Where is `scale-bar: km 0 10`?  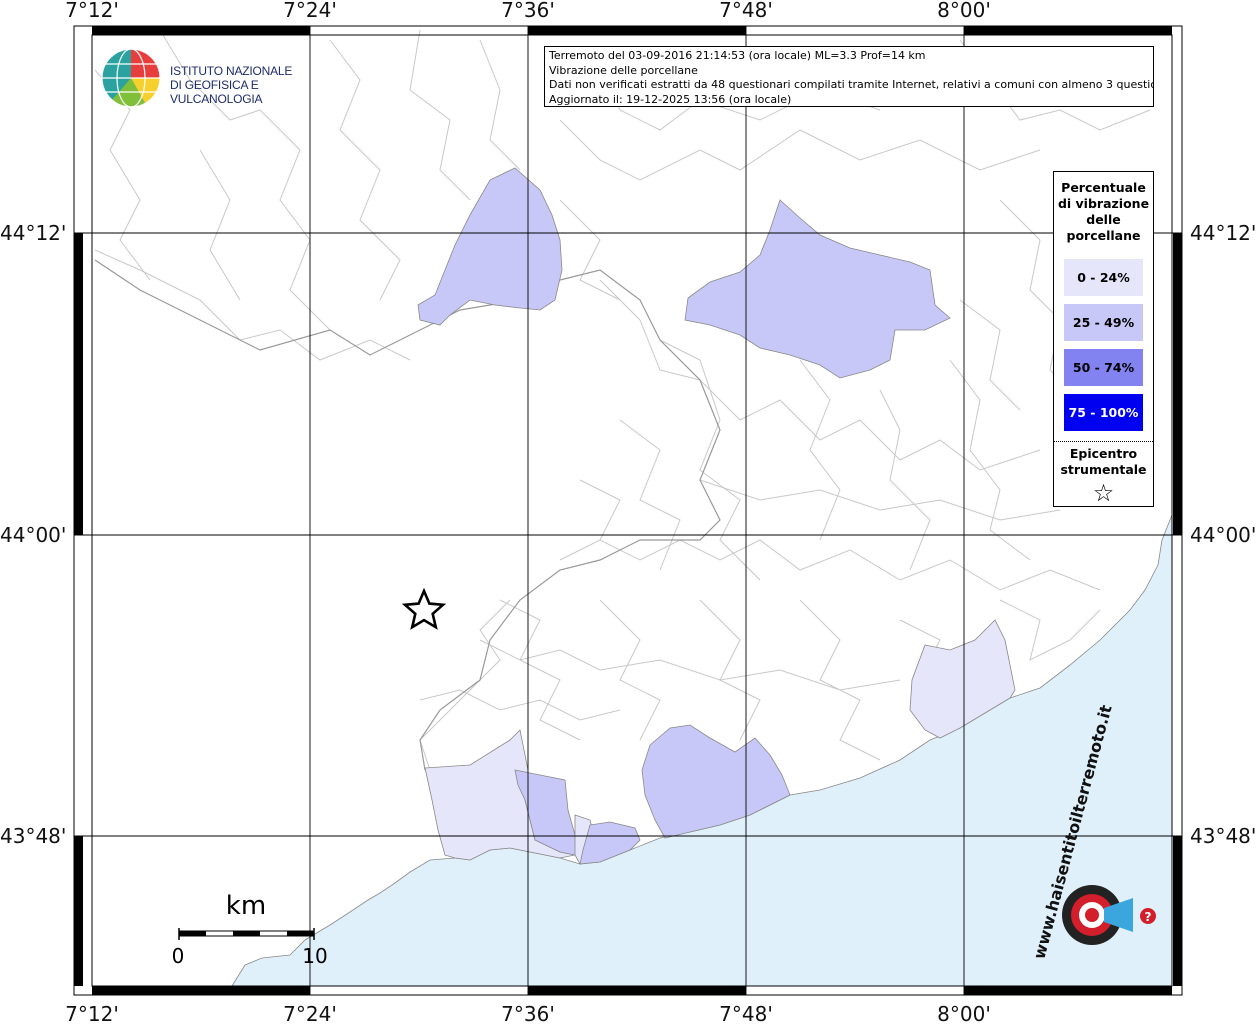
scale-bar: km 0 10 is located at coordinates (250, 929).